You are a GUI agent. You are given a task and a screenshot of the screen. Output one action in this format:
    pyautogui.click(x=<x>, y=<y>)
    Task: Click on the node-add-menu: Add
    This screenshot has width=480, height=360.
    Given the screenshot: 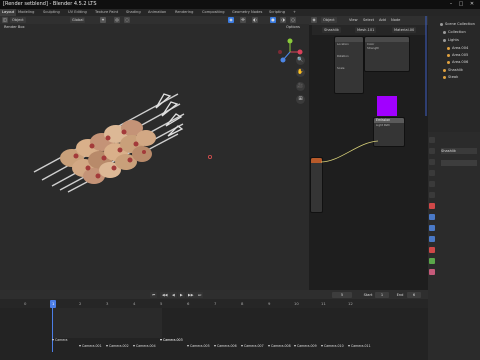 What is the action you would take?
    pyautogui.click(x=382, y=20)
    